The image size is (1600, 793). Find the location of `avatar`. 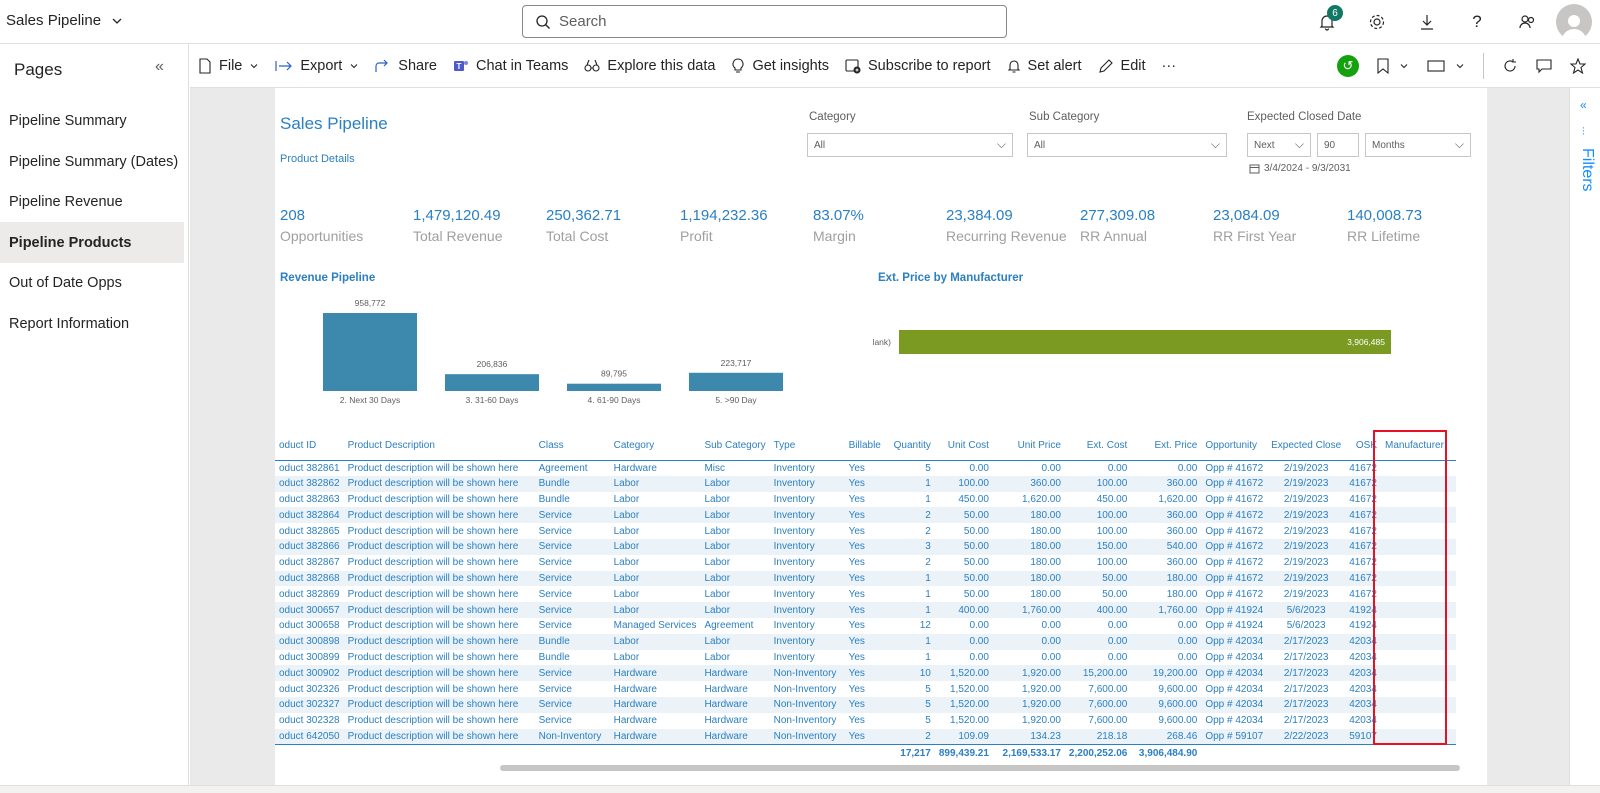

avatar is located at coordinates (1574, 22).